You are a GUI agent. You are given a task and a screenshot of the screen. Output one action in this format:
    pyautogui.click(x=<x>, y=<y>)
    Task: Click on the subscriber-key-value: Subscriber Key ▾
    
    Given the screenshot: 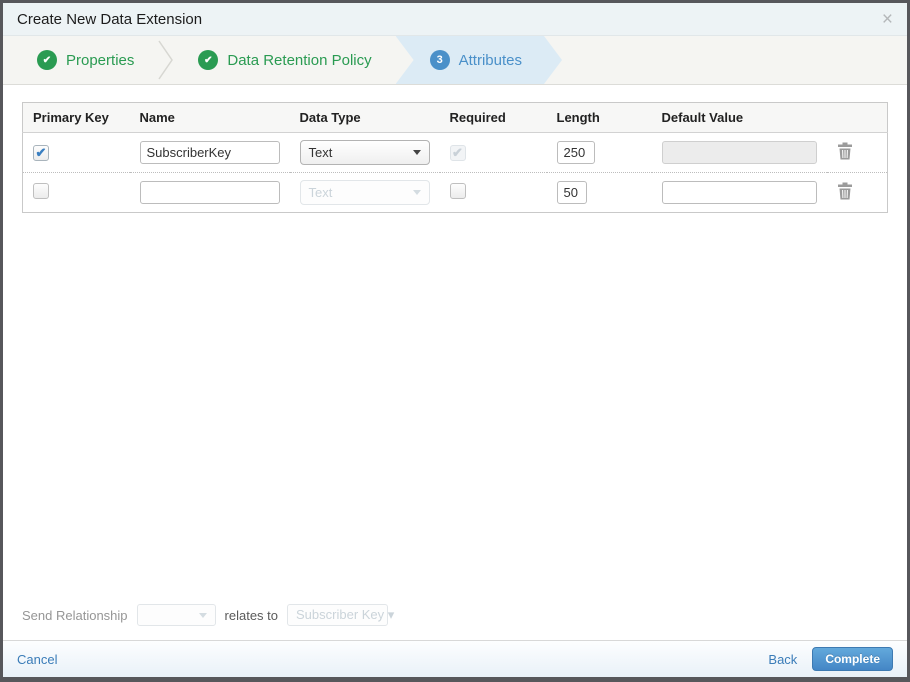 What is the action you would take?
    pyautogui.click(x=345, y=614)
    